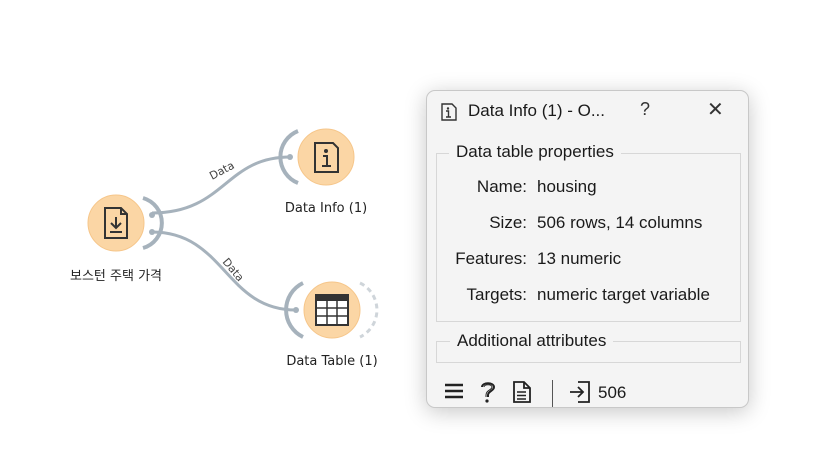 Image resolution: width=822 pixels, height=469 pixels. What do you see at coordinates (508, 222) in the screenshot?
I see `prop-key-size: Size:` at bounding box center [508, 222].